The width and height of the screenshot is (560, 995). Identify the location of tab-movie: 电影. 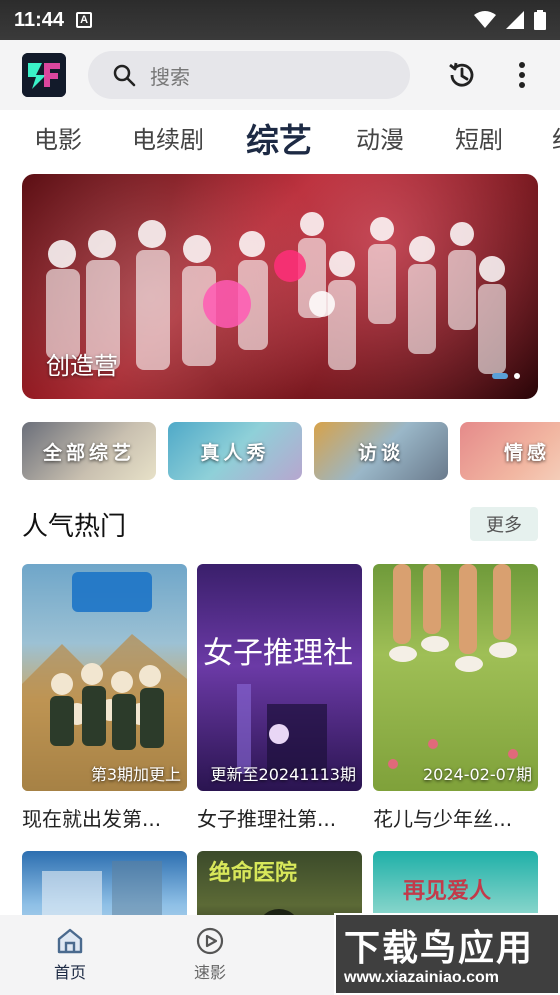
(58, 137).